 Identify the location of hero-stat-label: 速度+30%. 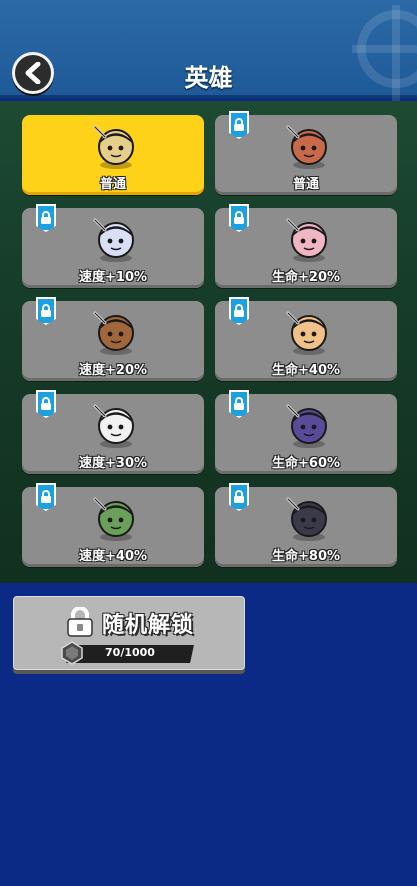
(113, 461).